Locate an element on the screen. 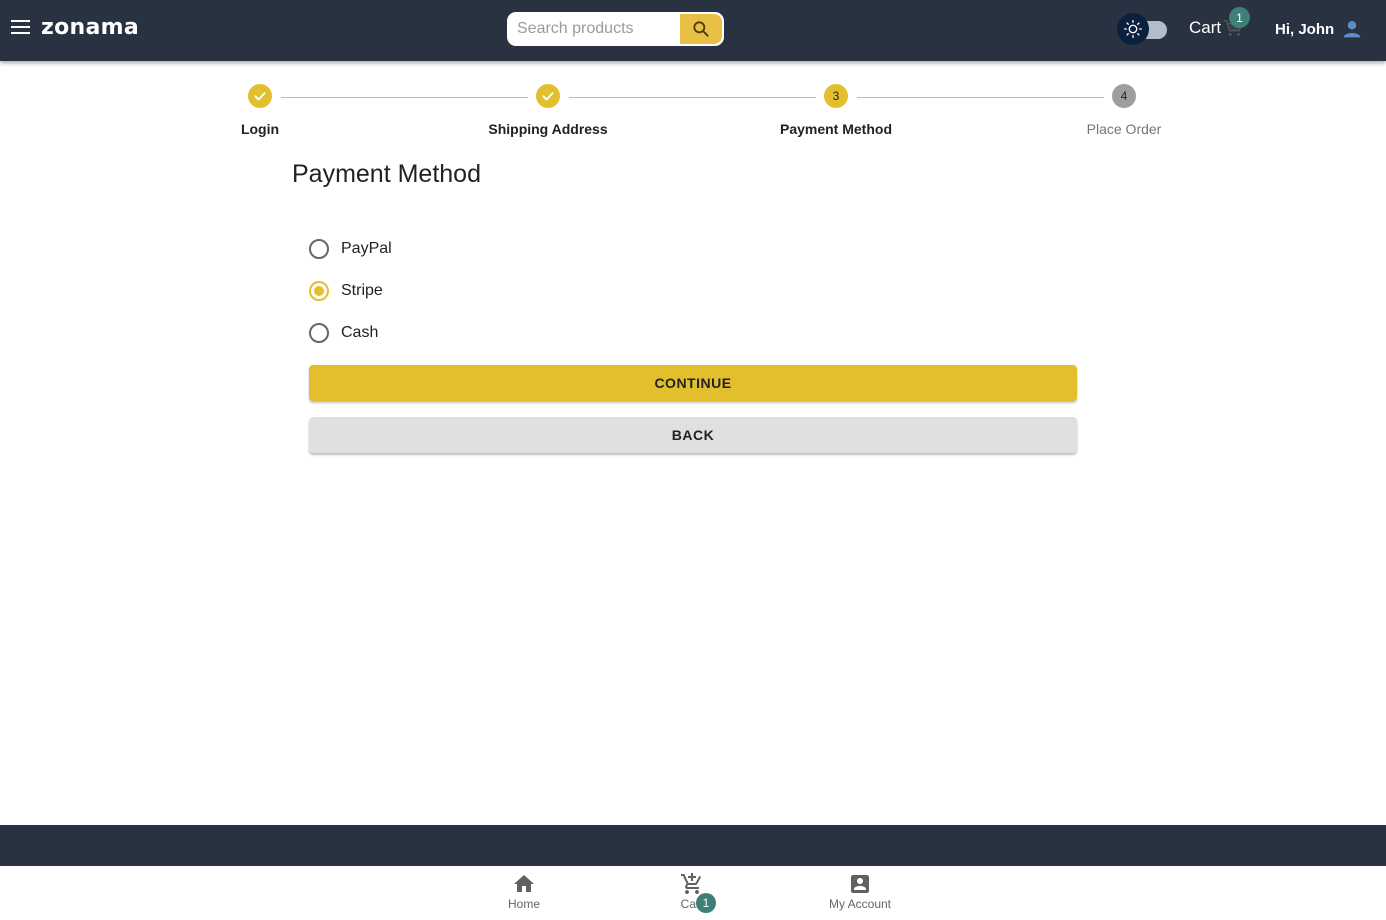  nav-label: My Account is located at coordinates (860, 904).